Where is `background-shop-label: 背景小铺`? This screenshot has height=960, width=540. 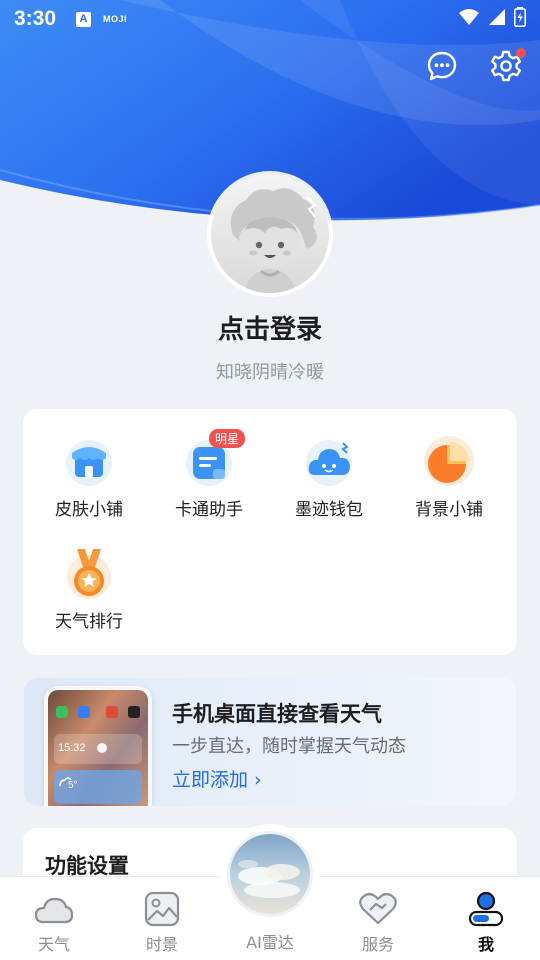 background-shop-label: 背景小铺 is located at coordinates (449, 510).